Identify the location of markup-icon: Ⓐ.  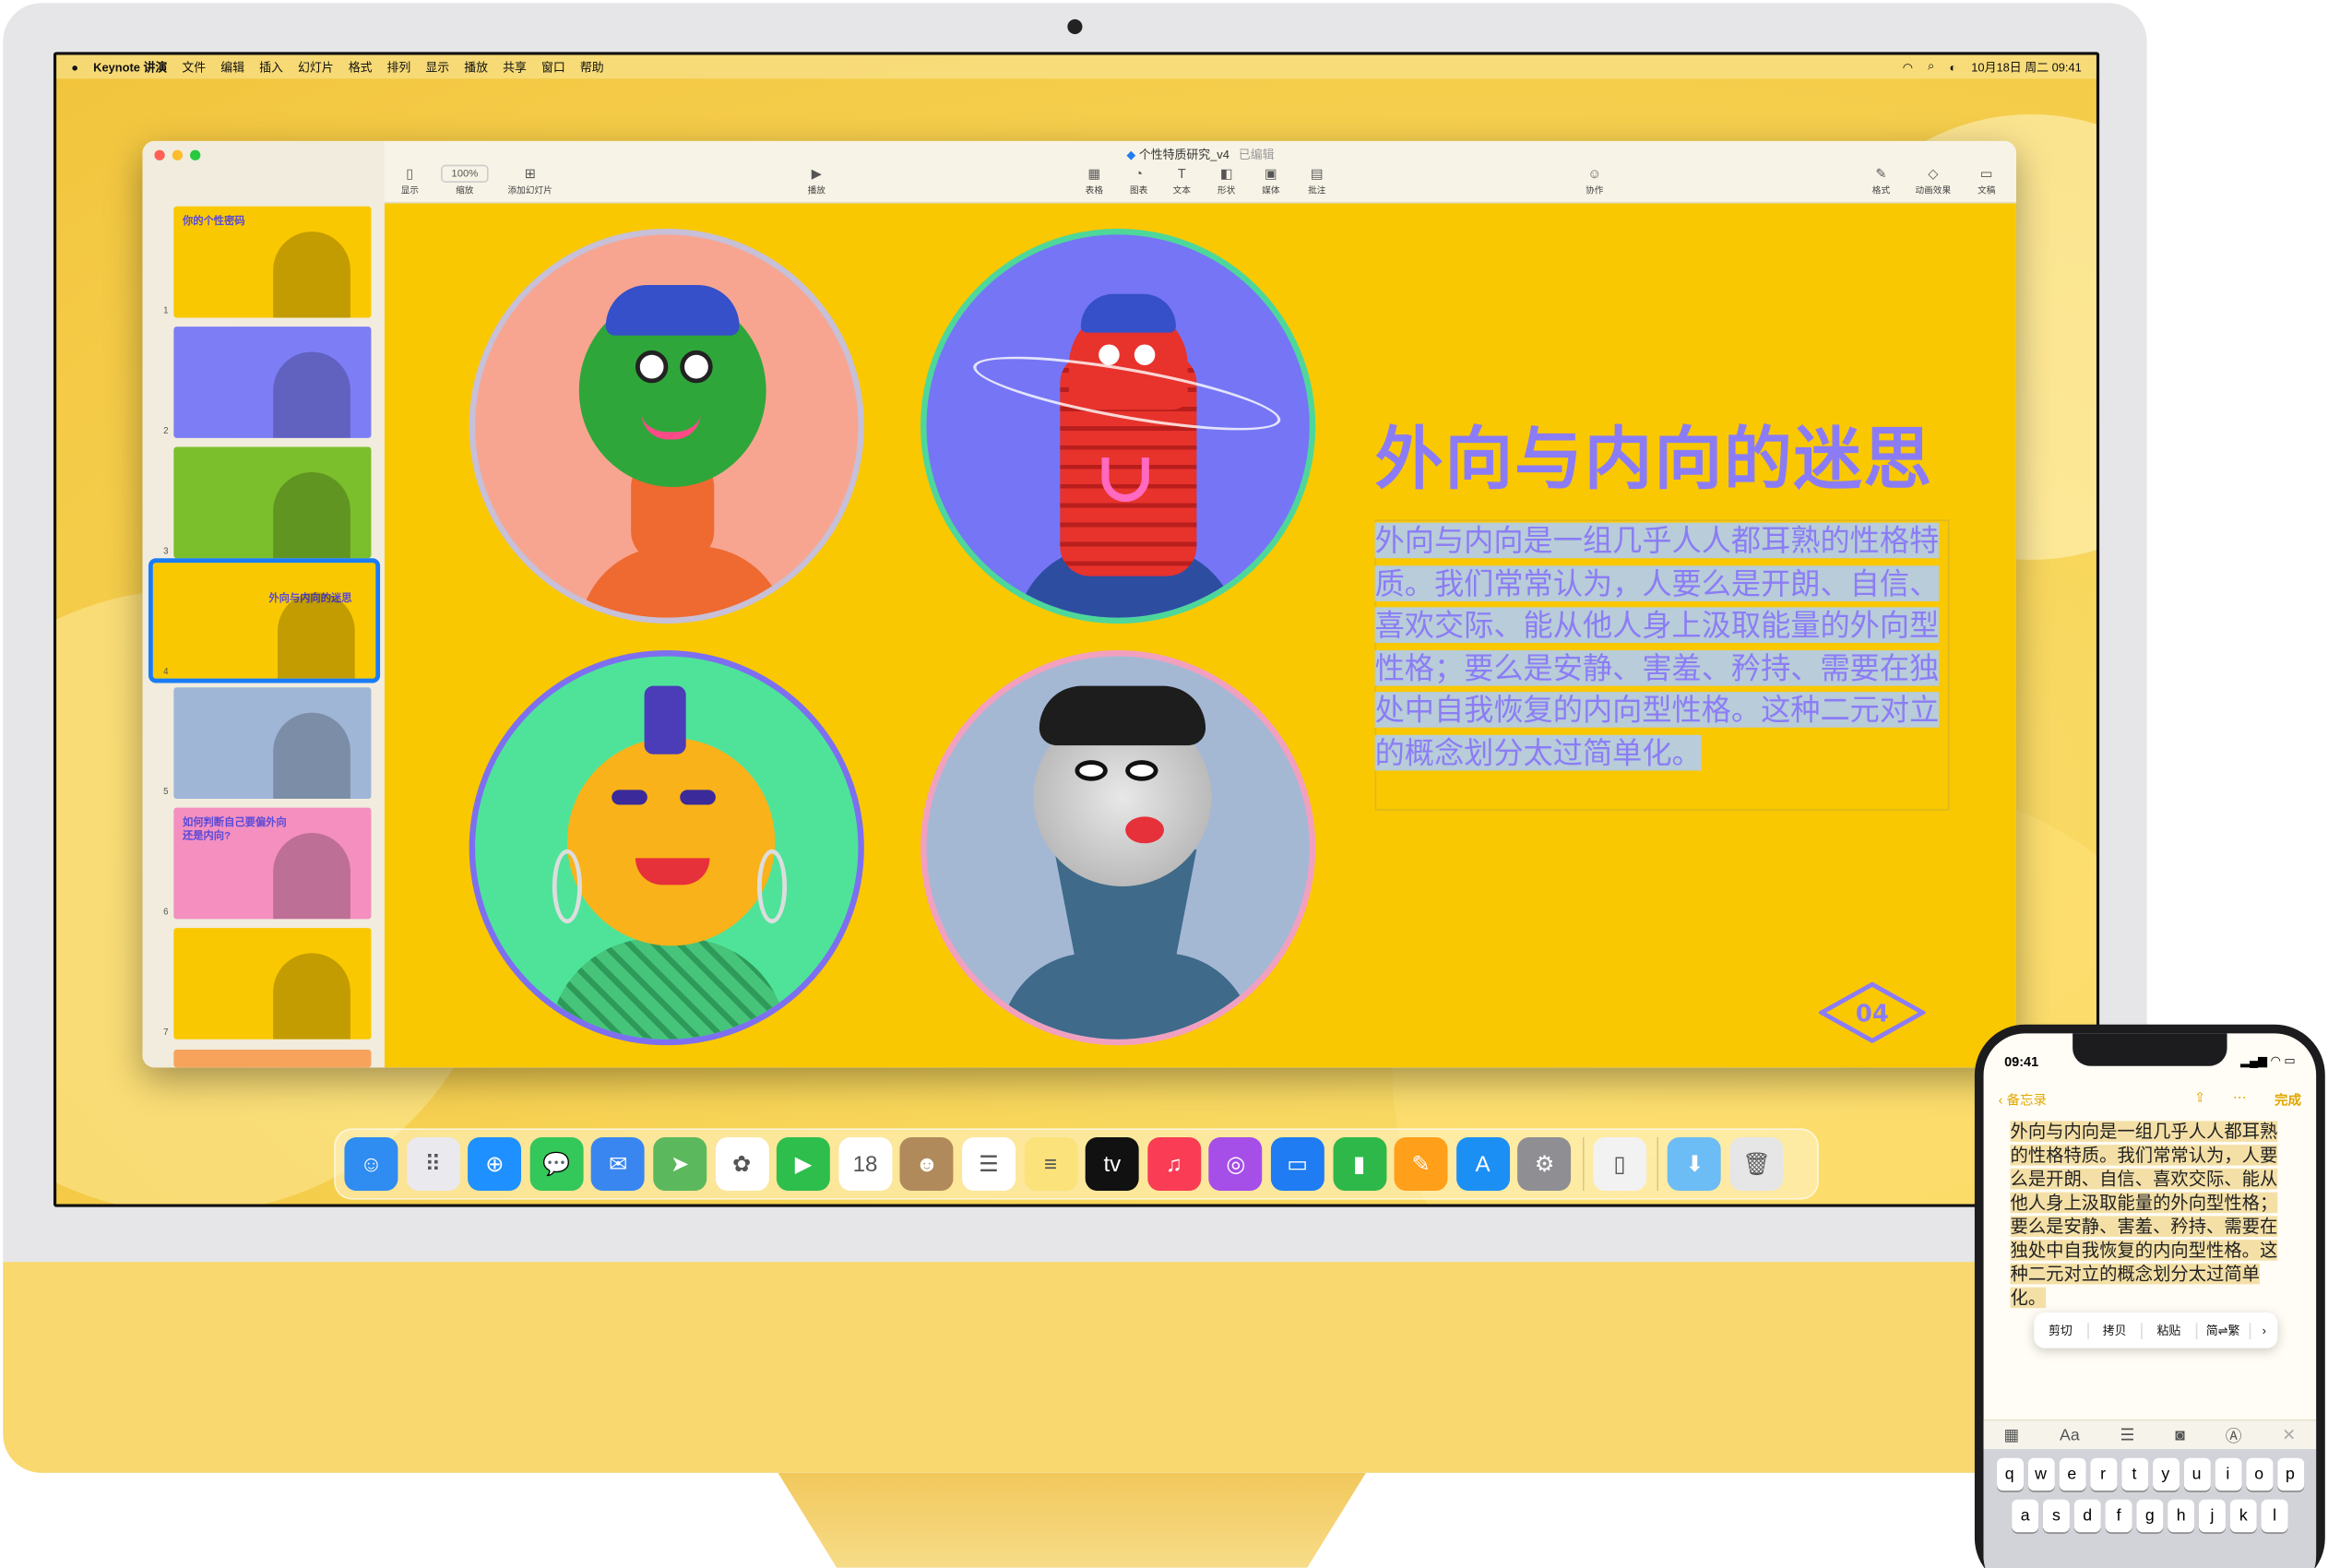
(2234, 1435).